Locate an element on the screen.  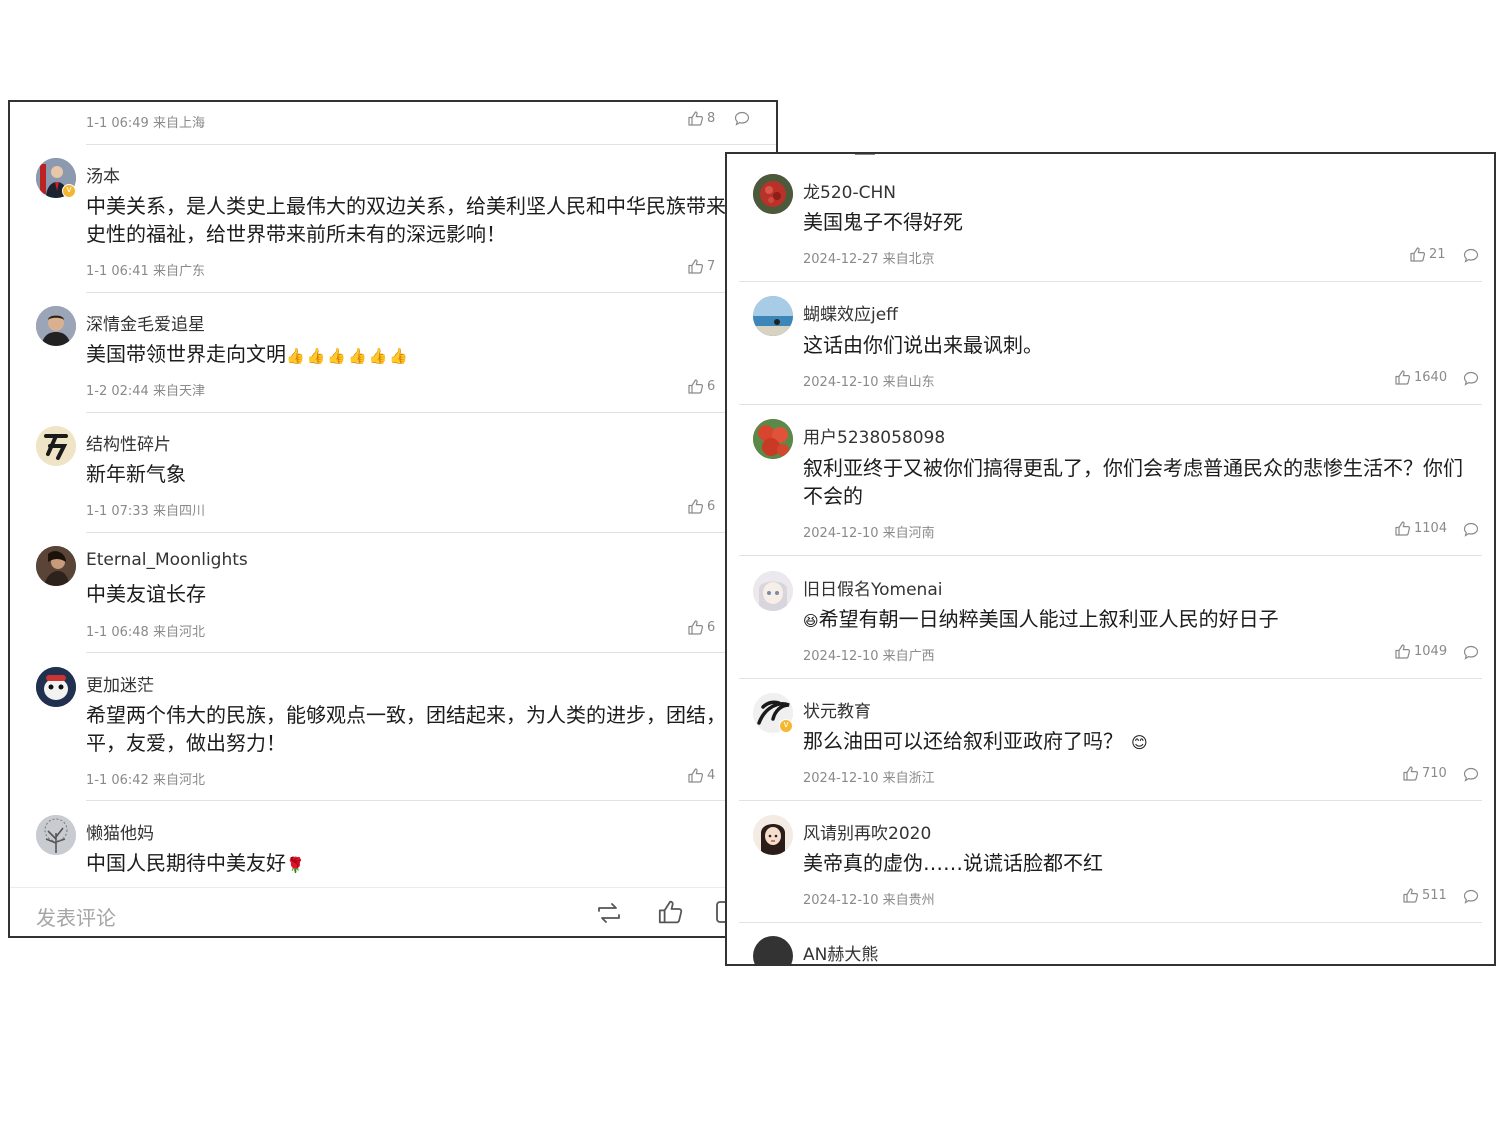
comment-meta: 2024-12-10 来自河南 is located at coordinates (869, 533).